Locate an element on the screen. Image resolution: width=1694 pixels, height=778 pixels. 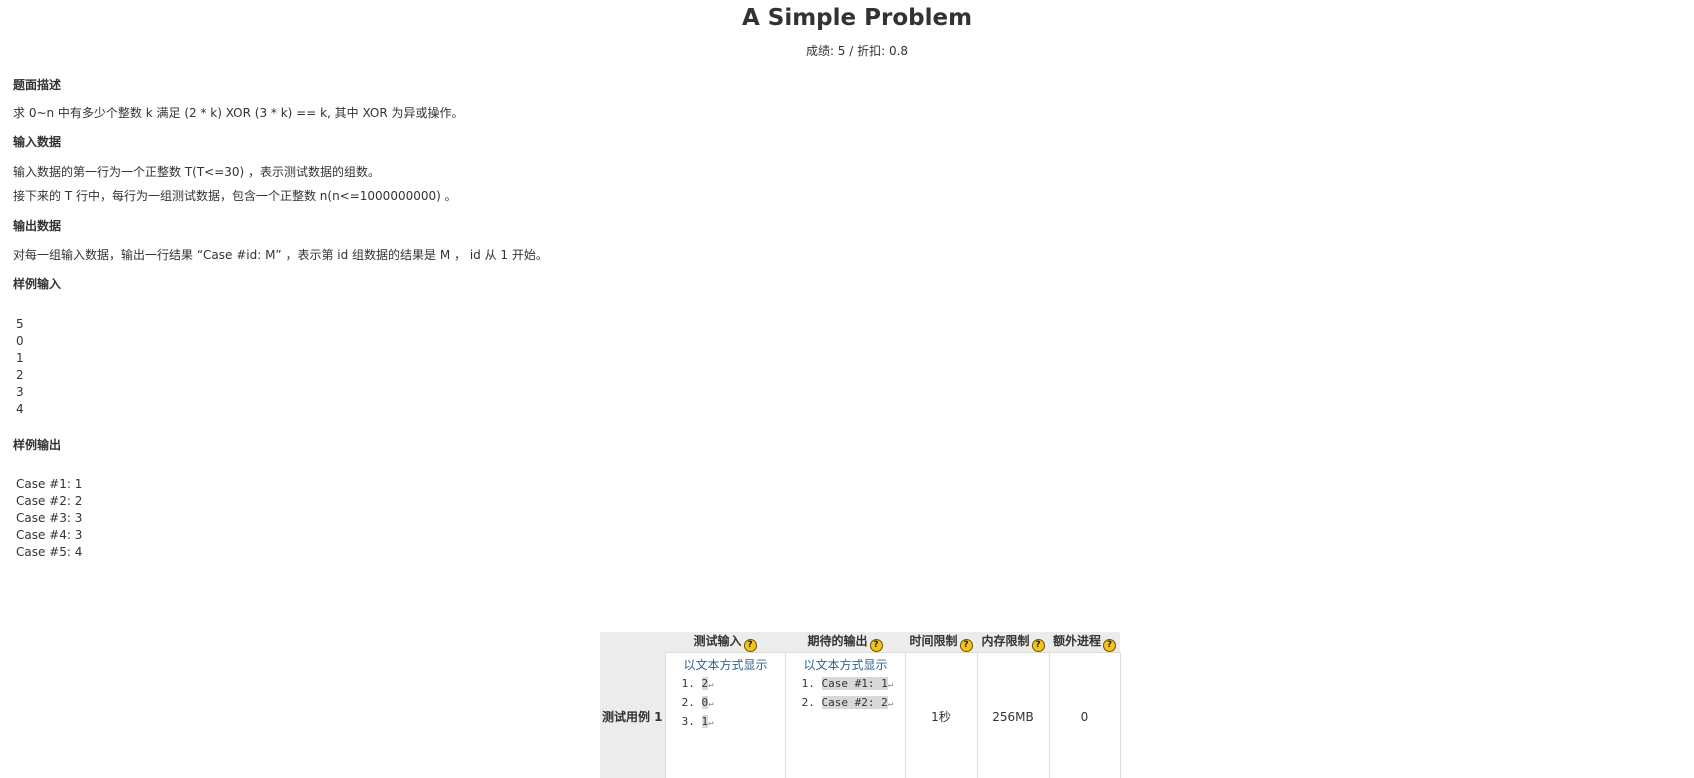
sample-output-section: 样例输出 is located at coordinates (37, 444).